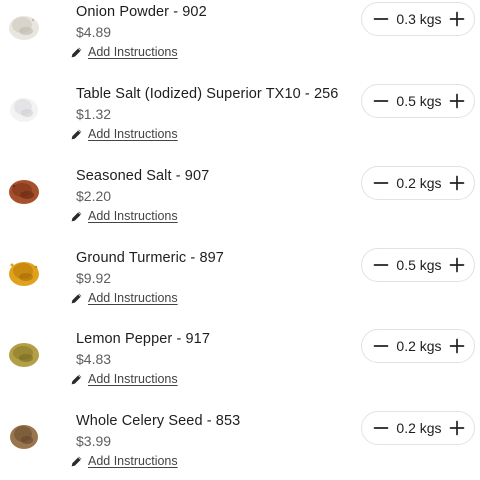 The height and width of the screenshot is (480, 480). Describe the element at coordinates (94, 441) in the screenshot. I see `product-price: $3.99` at that location.